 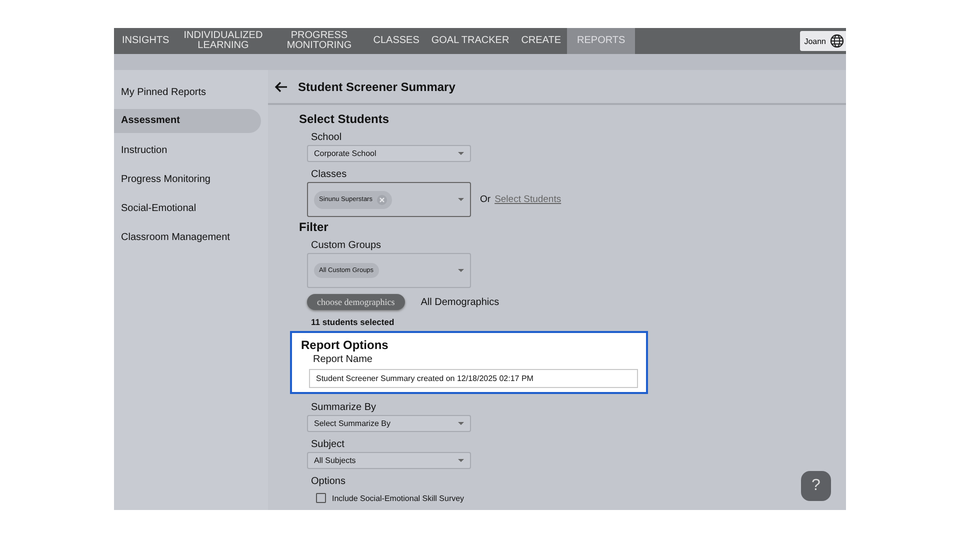 I want to click on or-text: Or, so click(x=485, y=199).